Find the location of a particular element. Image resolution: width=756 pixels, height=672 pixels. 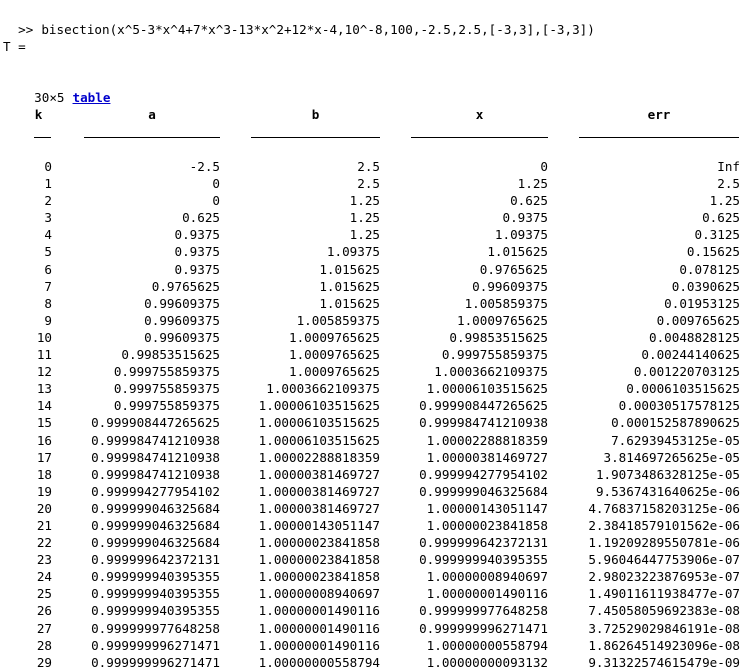

cell-k: 19 is located at coordinates (44, 491).